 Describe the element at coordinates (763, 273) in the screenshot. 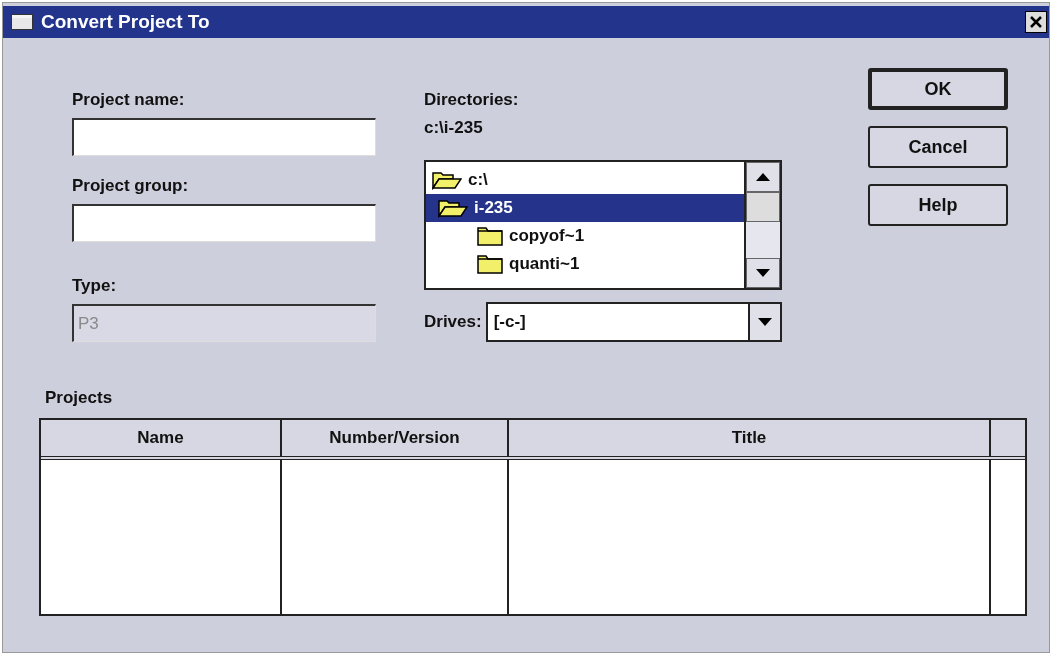

I see `scroll-down-icon` at that location.